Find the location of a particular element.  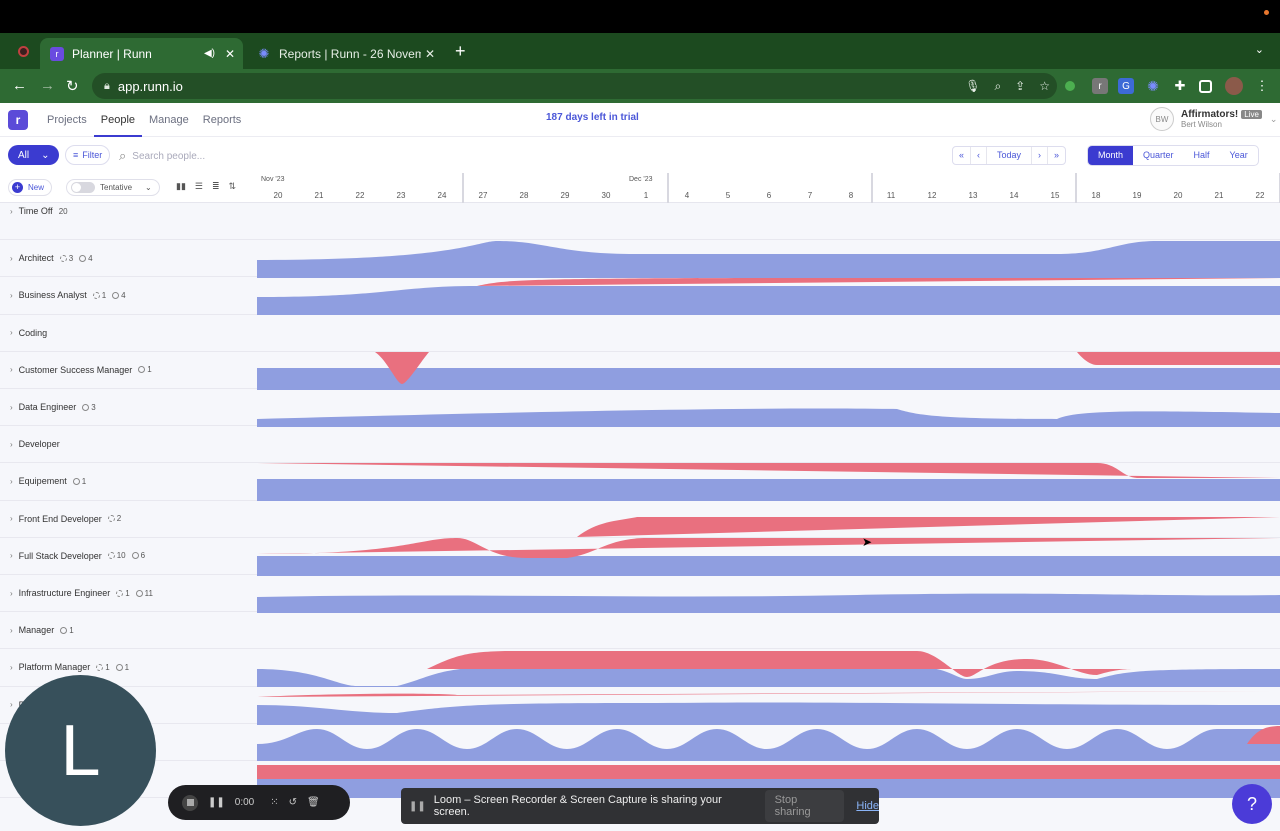

role-row-label: › Coding is located at coordinates (28, 333).